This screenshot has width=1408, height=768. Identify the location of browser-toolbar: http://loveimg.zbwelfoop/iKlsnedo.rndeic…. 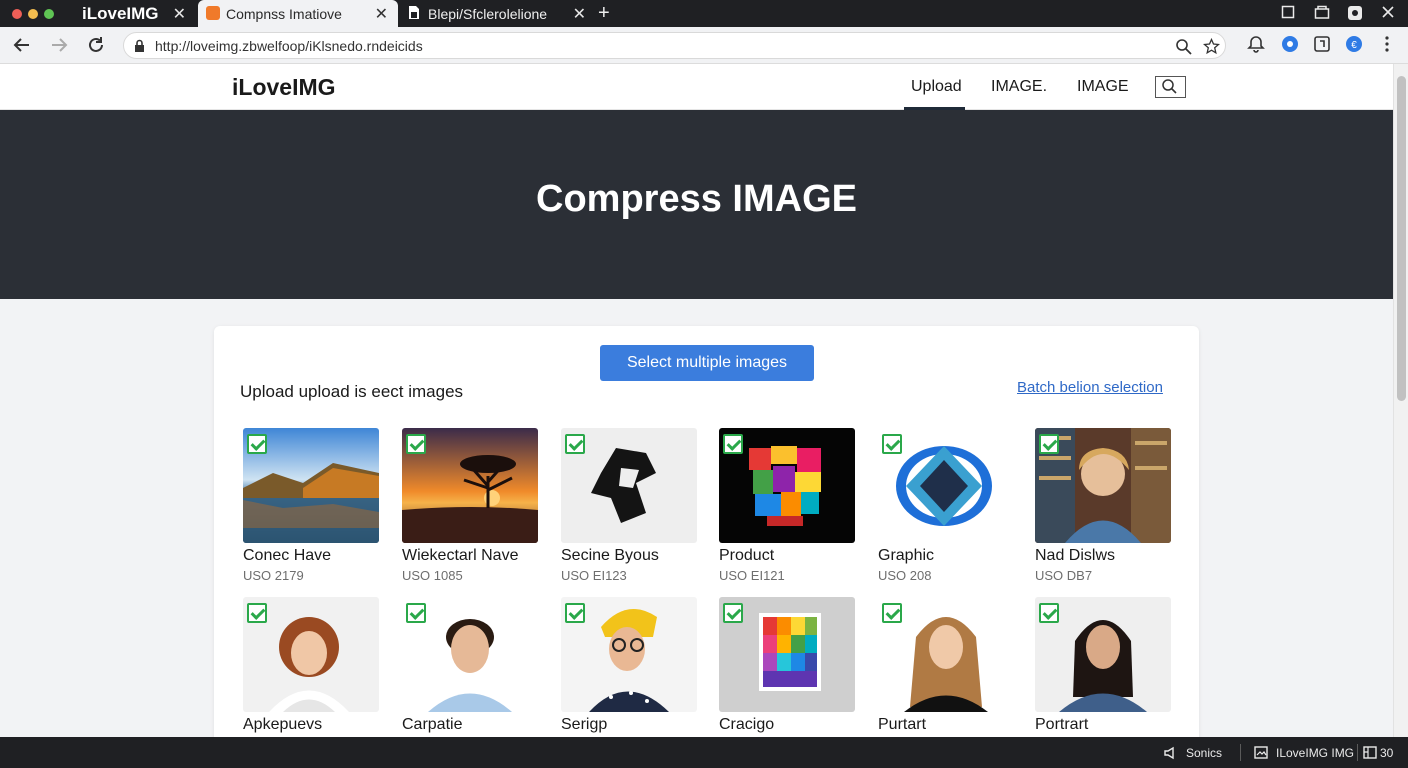
(704, 45).